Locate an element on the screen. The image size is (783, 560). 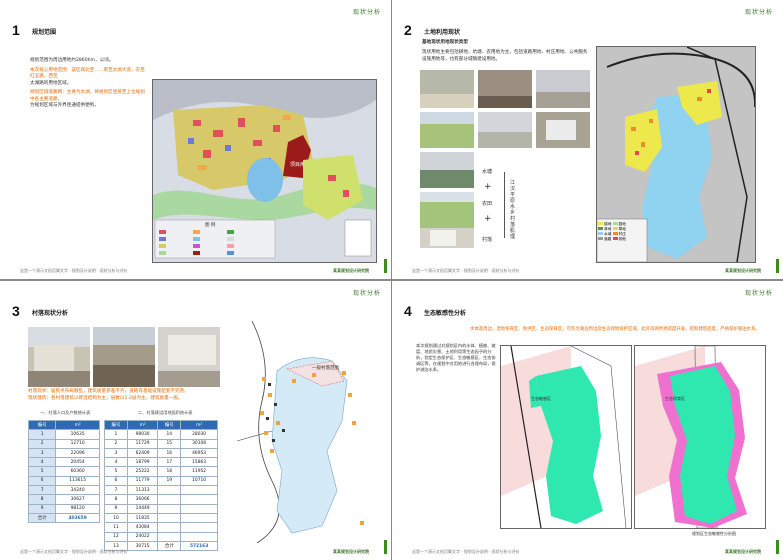
section-number: 2 is located at coordinates (408, 30).